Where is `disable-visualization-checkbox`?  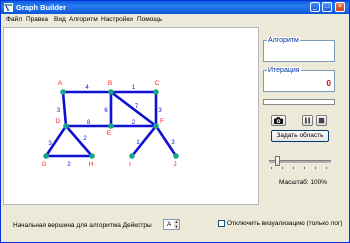 disable-visualization-checkbox is located at coordinates (221, 223).